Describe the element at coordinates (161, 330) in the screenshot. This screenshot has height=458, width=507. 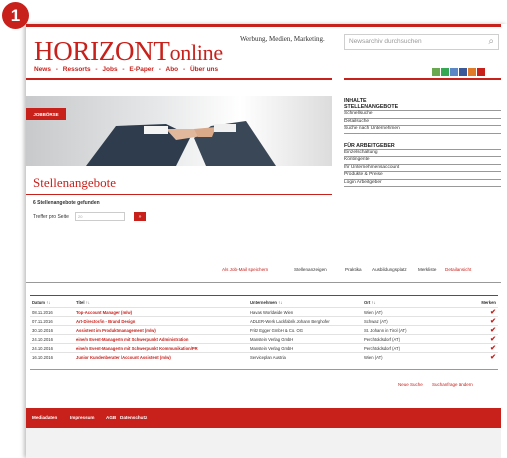
I see `job-title-link: Assistent im Produktmanagement (m/w)` at that location.